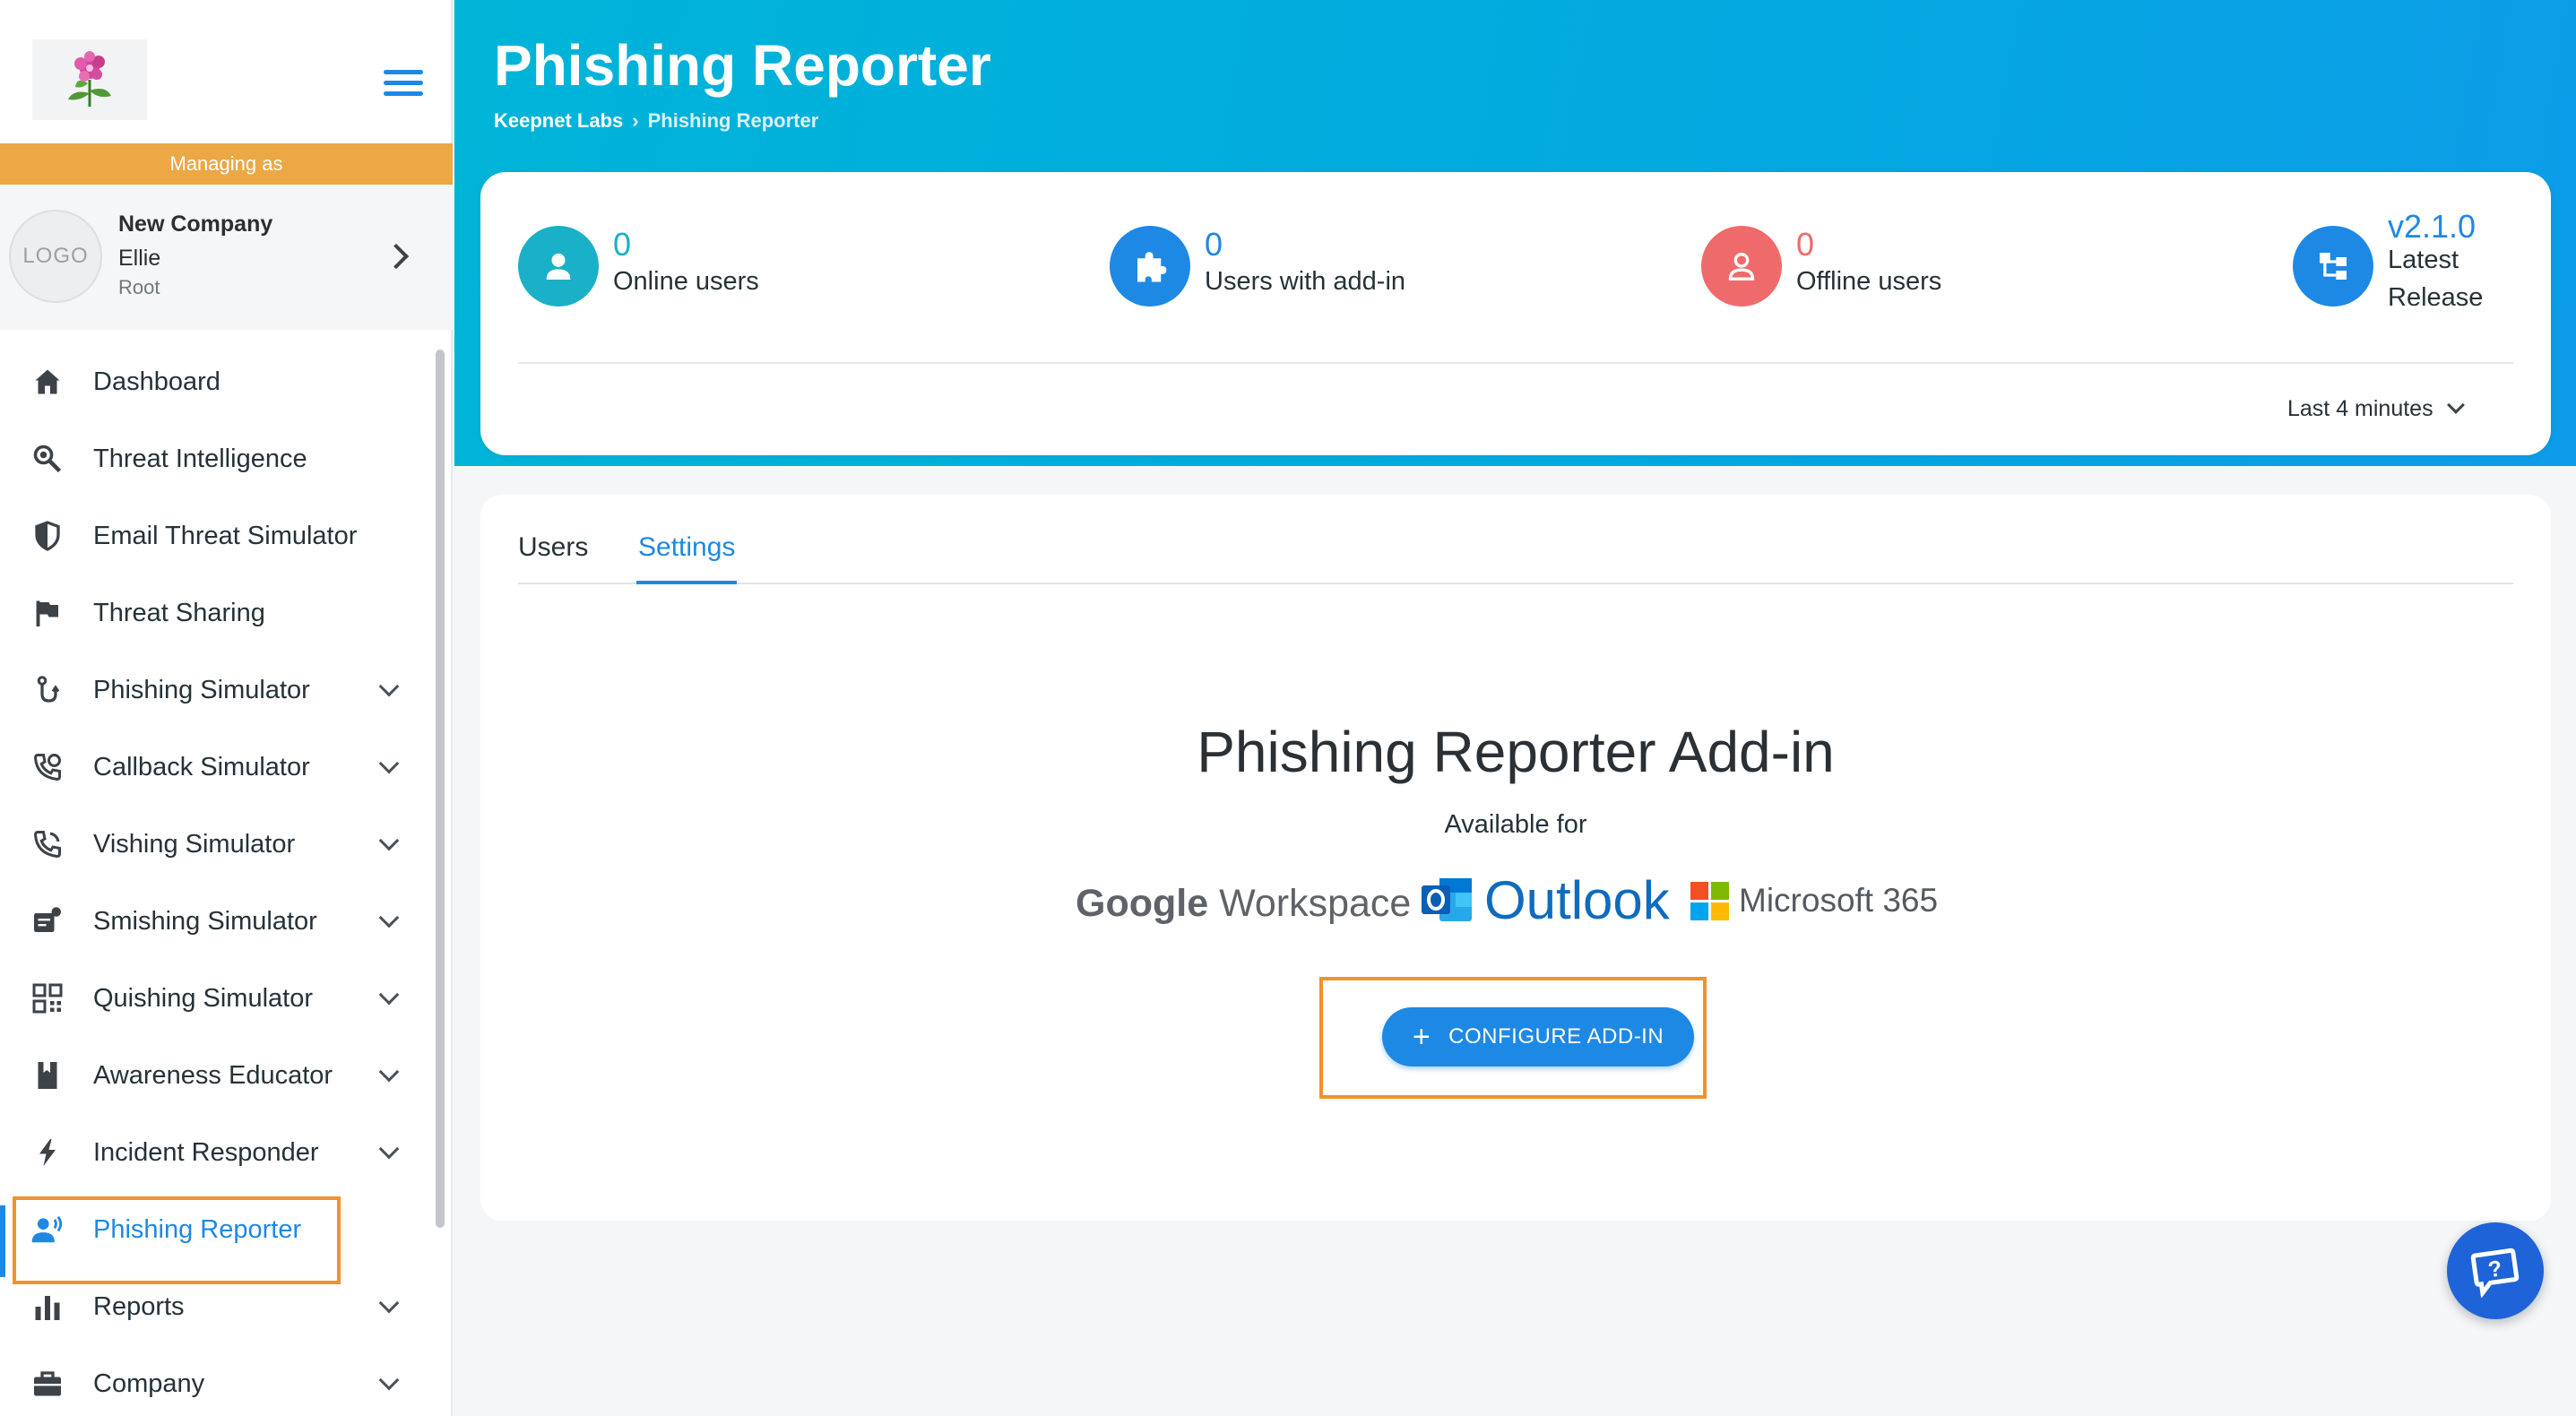  I want to click on help-chat-icon: ?, so click(2495, 1273).